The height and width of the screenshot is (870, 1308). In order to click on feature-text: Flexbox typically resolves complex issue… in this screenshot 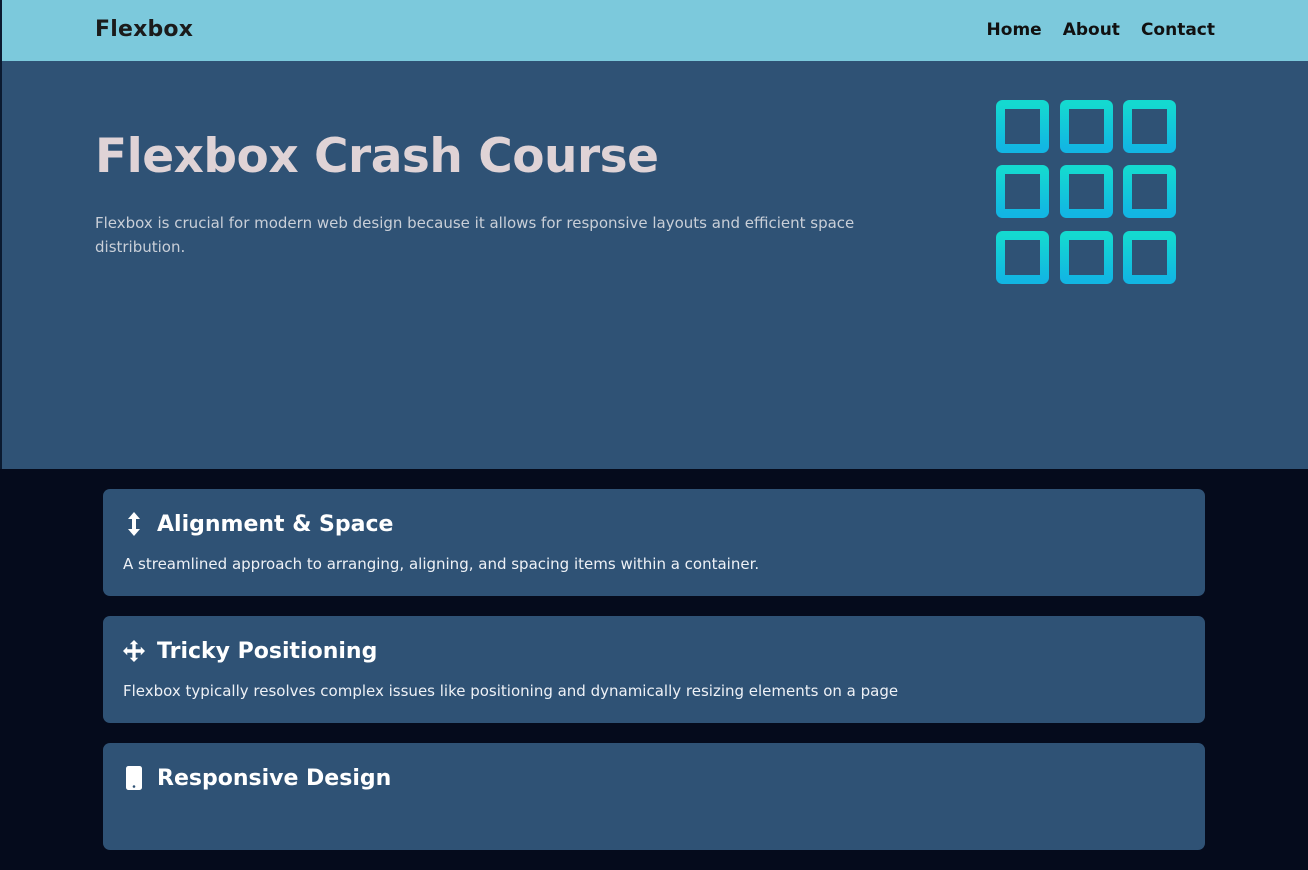, I will do `click(511, 691)`.